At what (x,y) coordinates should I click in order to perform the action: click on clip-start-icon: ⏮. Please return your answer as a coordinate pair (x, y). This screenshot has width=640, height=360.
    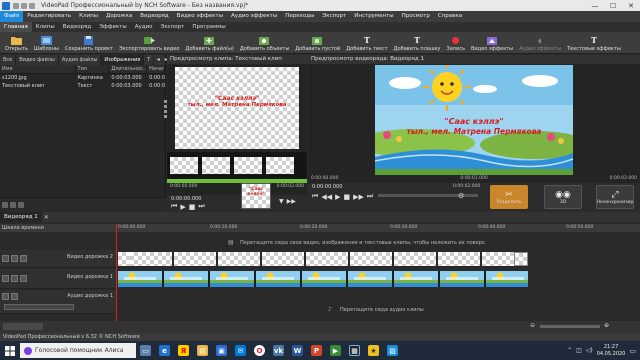
    Looking at the image, I should click on (174, 206).